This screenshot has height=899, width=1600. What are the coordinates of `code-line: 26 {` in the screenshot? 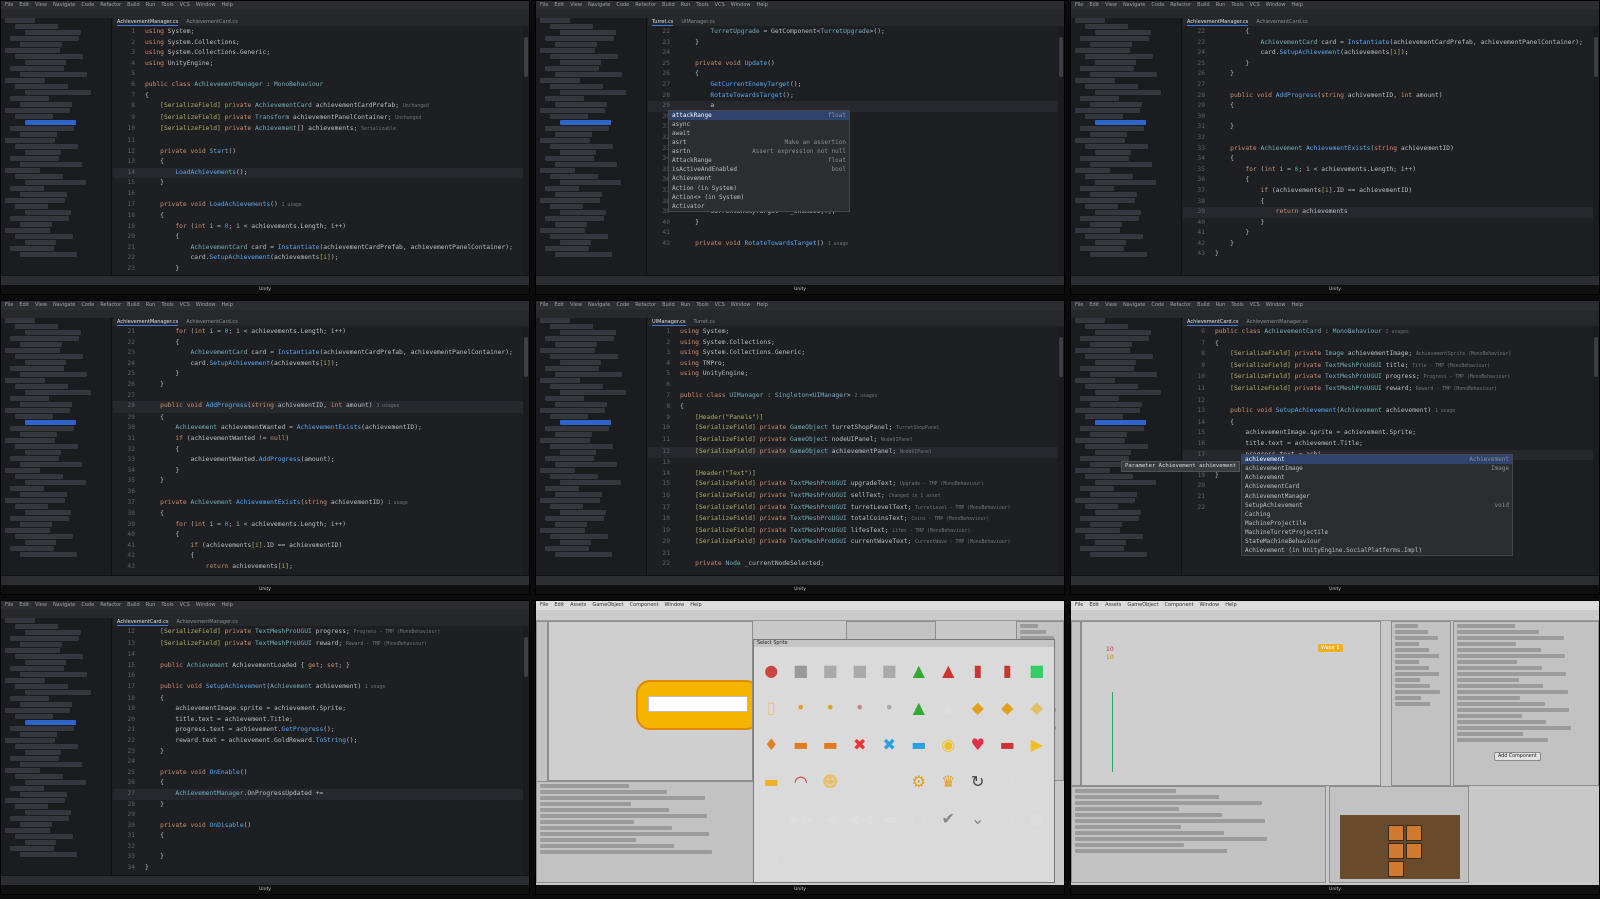 It's located at (853, 74).